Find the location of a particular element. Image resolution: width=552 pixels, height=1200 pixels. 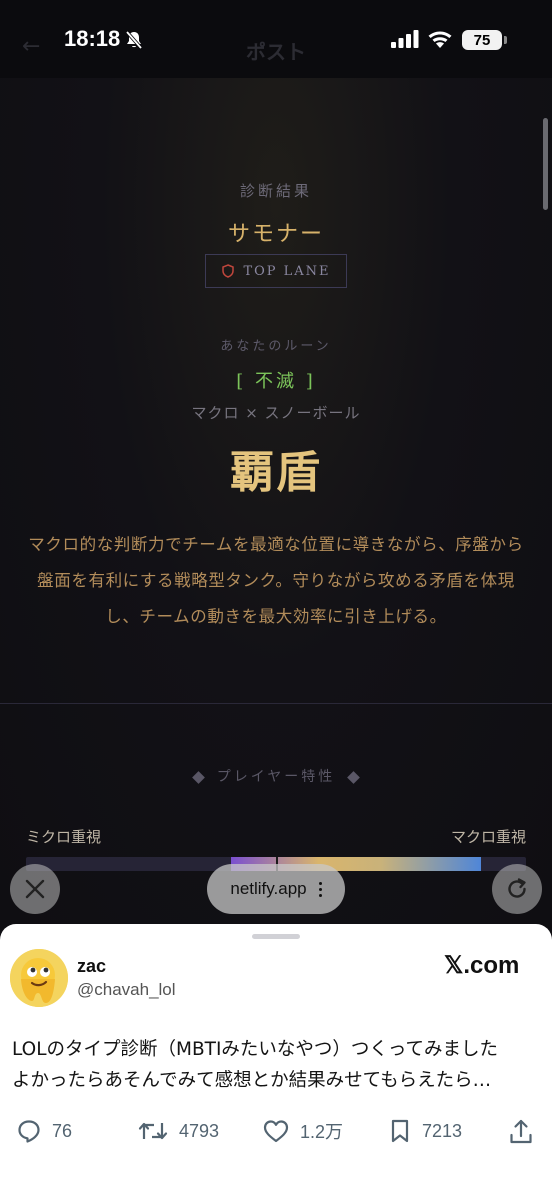

reload-button is located at coordinates (517, 889).